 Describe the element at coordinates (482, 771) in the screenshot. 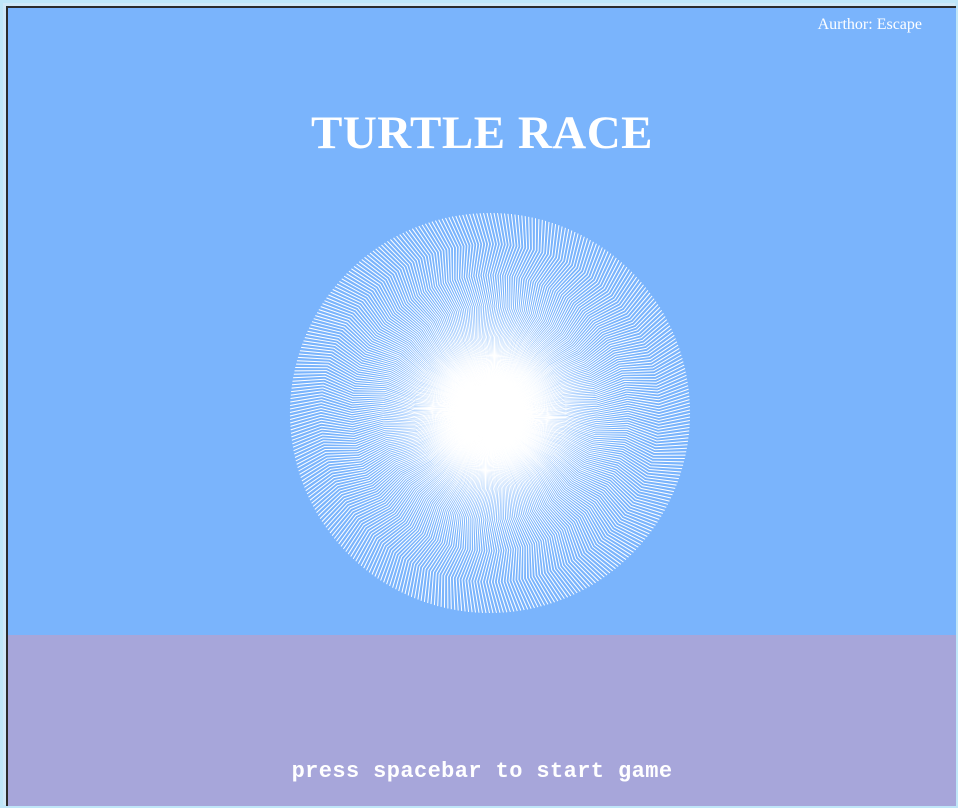

I see `start-prompt: press spacebar to start game` at that location.